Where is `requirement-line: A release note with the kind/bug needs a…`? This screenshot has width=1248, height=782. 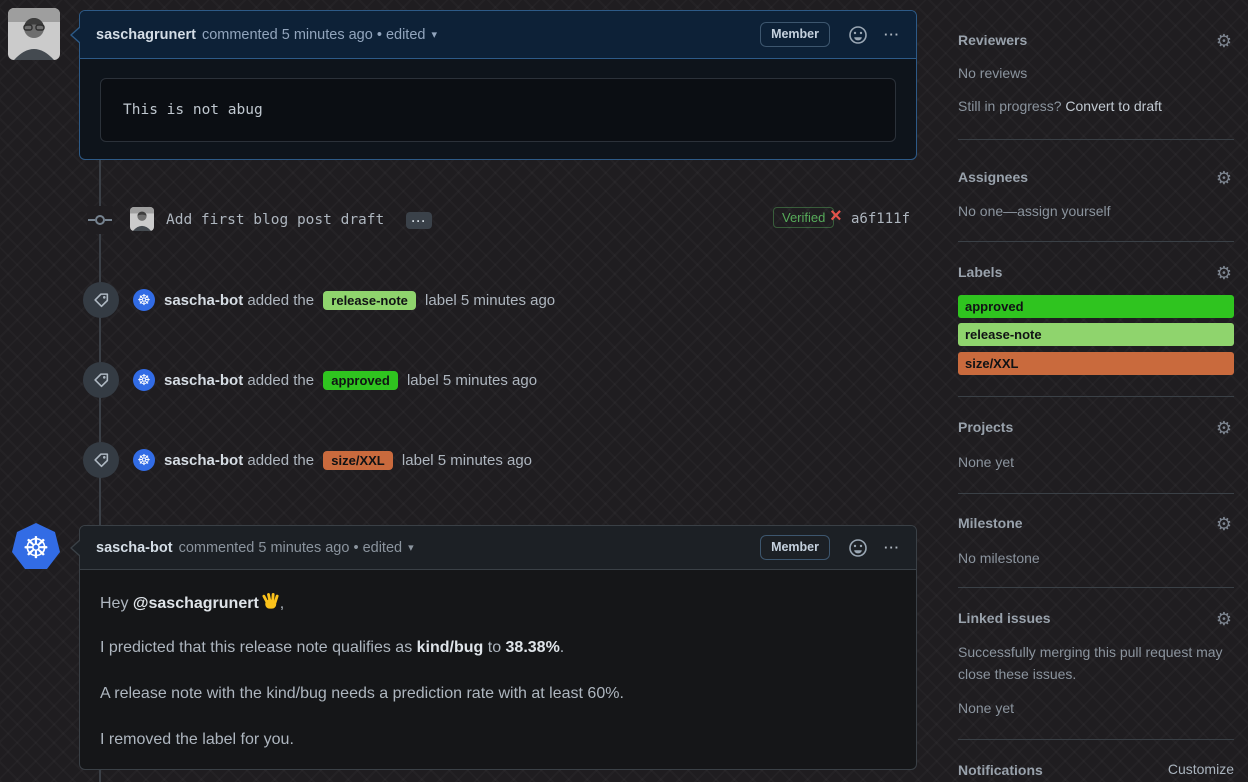 requirement-line: A release note with the kind/bug needs a… is located at coordinates (362, 693).